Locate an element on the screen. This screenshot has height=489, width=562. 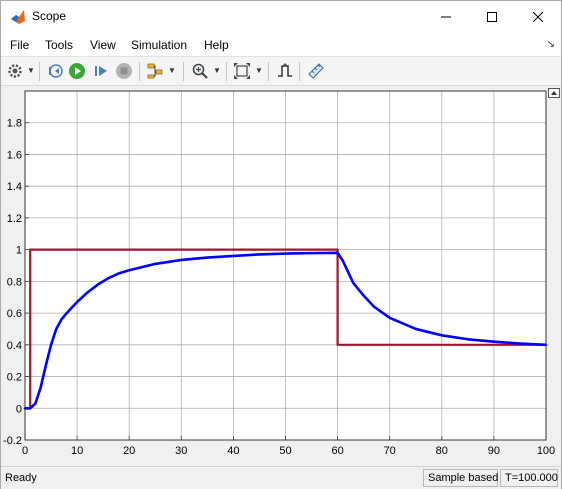
zoom-icon is located at coordinates (200, 71).